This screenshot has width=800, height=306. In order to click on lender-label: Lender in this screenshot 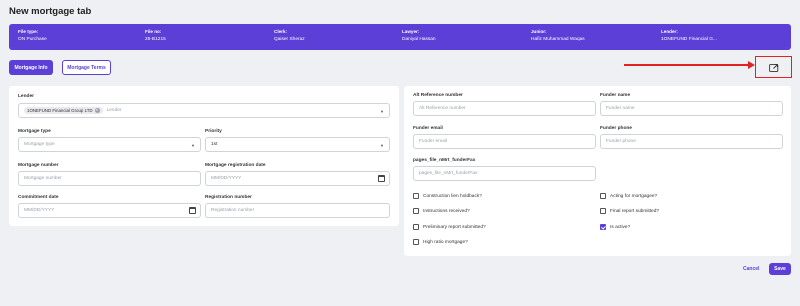, I will do `click(26, 96)`.